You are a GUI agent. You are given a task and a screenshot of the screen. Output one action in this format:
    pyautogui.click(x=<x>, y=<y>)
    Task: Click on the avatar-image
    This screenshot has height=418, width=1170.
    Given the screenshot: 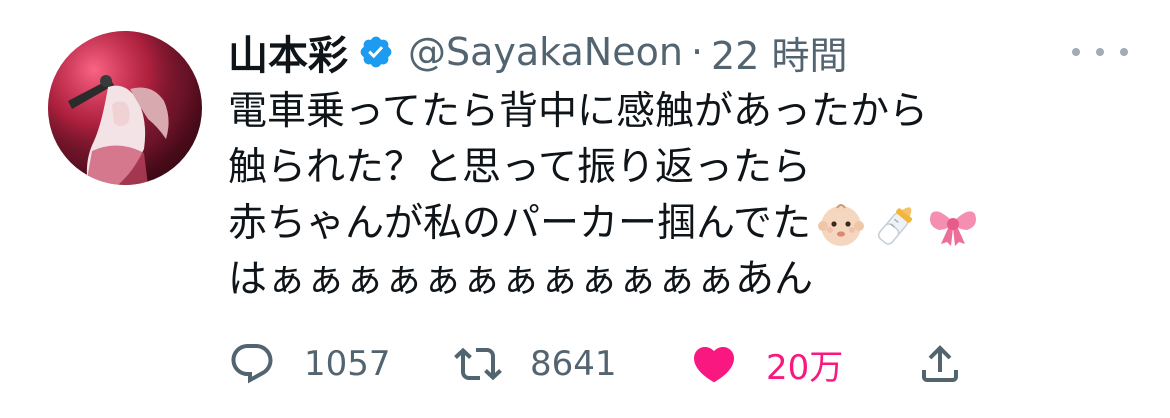 What is the action you would take?
    pyautogui.click(x=125, y=108)
    